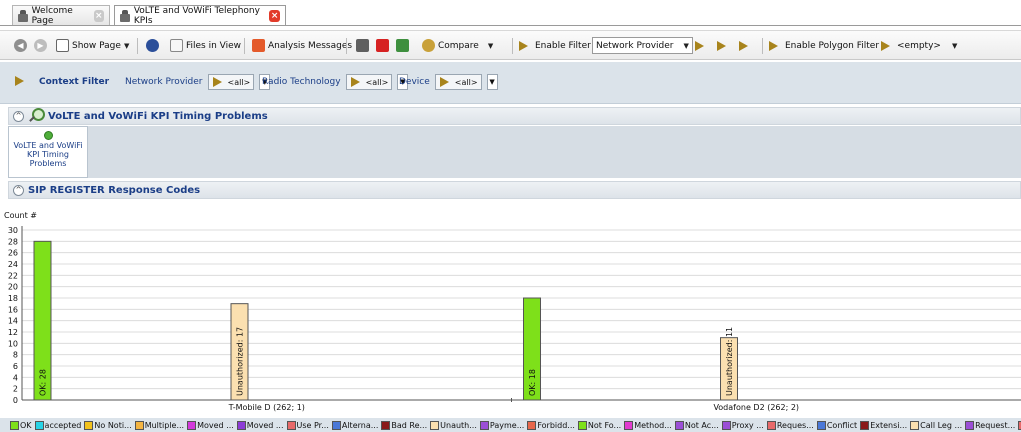 The image size is (1021, 432). What do you see at coordinates (775, 46) in the screenshot?
I see `polygon-filter-icon` at bounding box center [775, 46].